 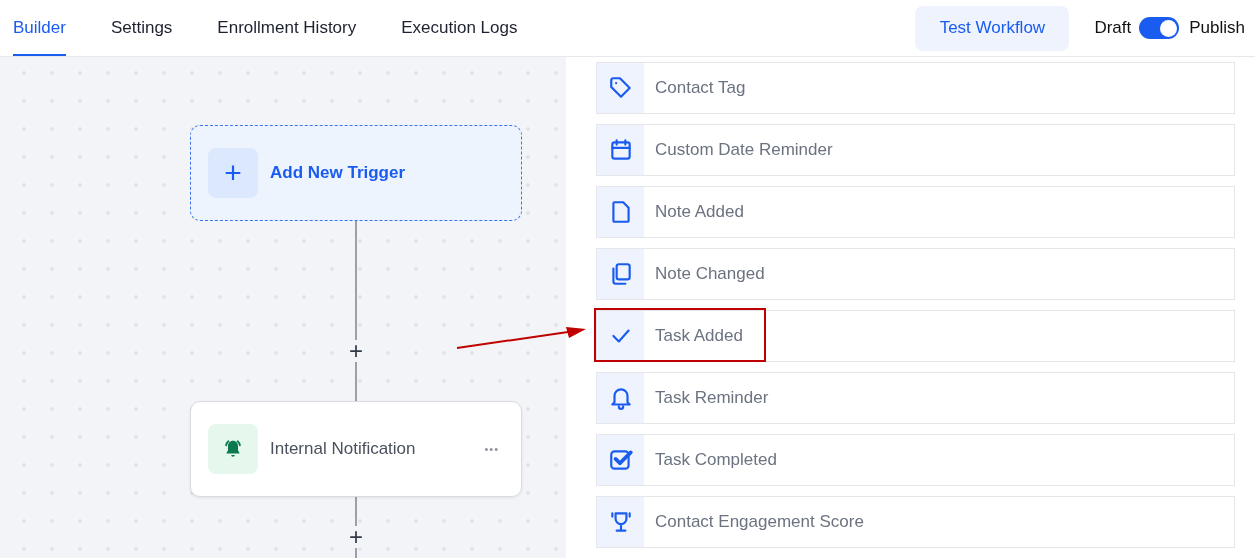 What do you see at coordinates (233, 449) in the screenshot?
I see `bell-icon` at bounding box center [233, 449].